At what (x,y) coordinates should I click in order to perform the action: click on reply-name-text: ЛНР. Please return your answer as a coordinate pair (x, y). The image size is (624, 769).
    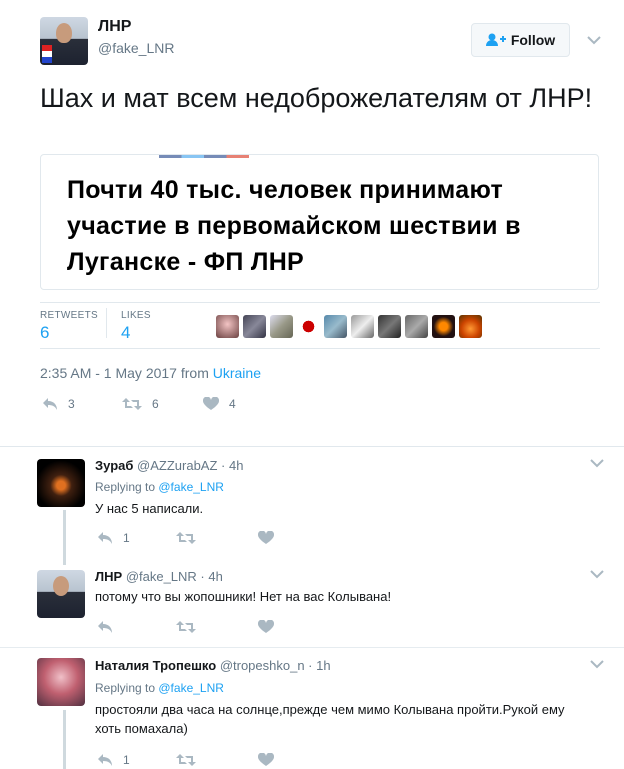
    Looking at the image, I should click on (109, 576).